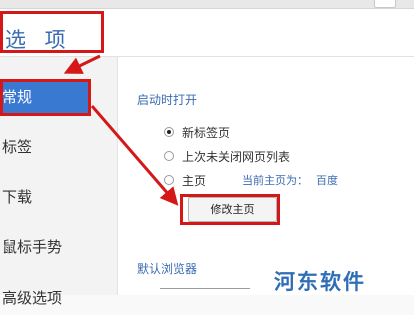 The height and width of the screenshot is (315, 414). I want to click on arrow-to-general, so click(82, 64).